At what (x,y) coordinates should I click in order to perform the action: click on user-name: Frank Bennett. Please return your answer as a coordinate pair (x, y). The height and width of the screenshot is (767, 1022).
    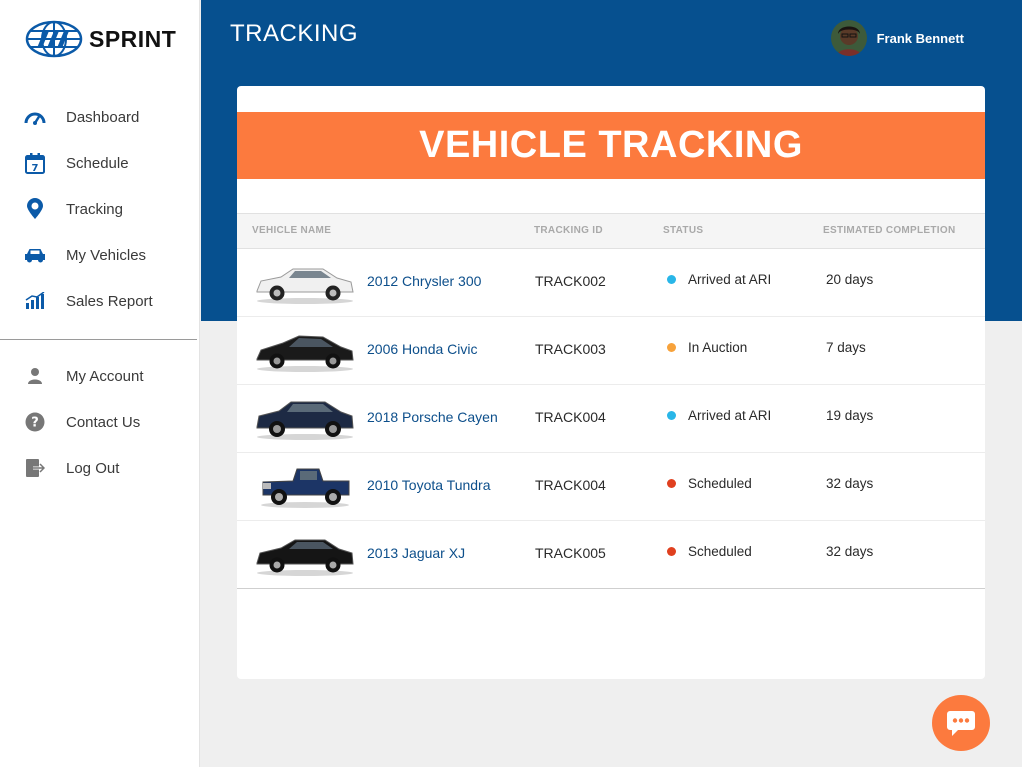
    Looking at the image, I should click on (920, 38).